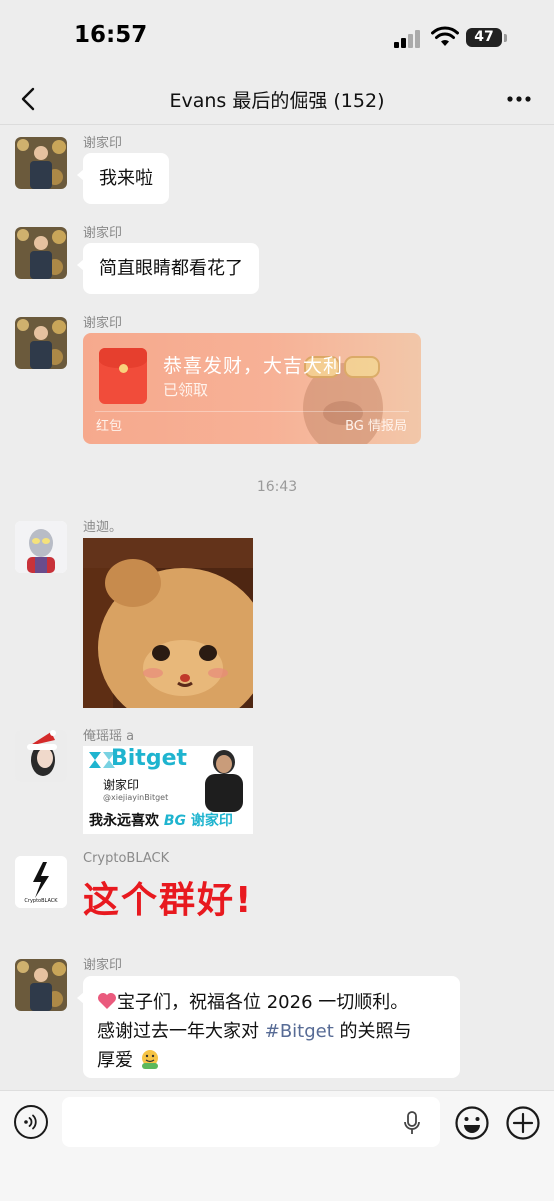  Describe the element at coordinates (211, 821) in the screenshot. I see `sticker-caption-name: 谢家印` at that location.